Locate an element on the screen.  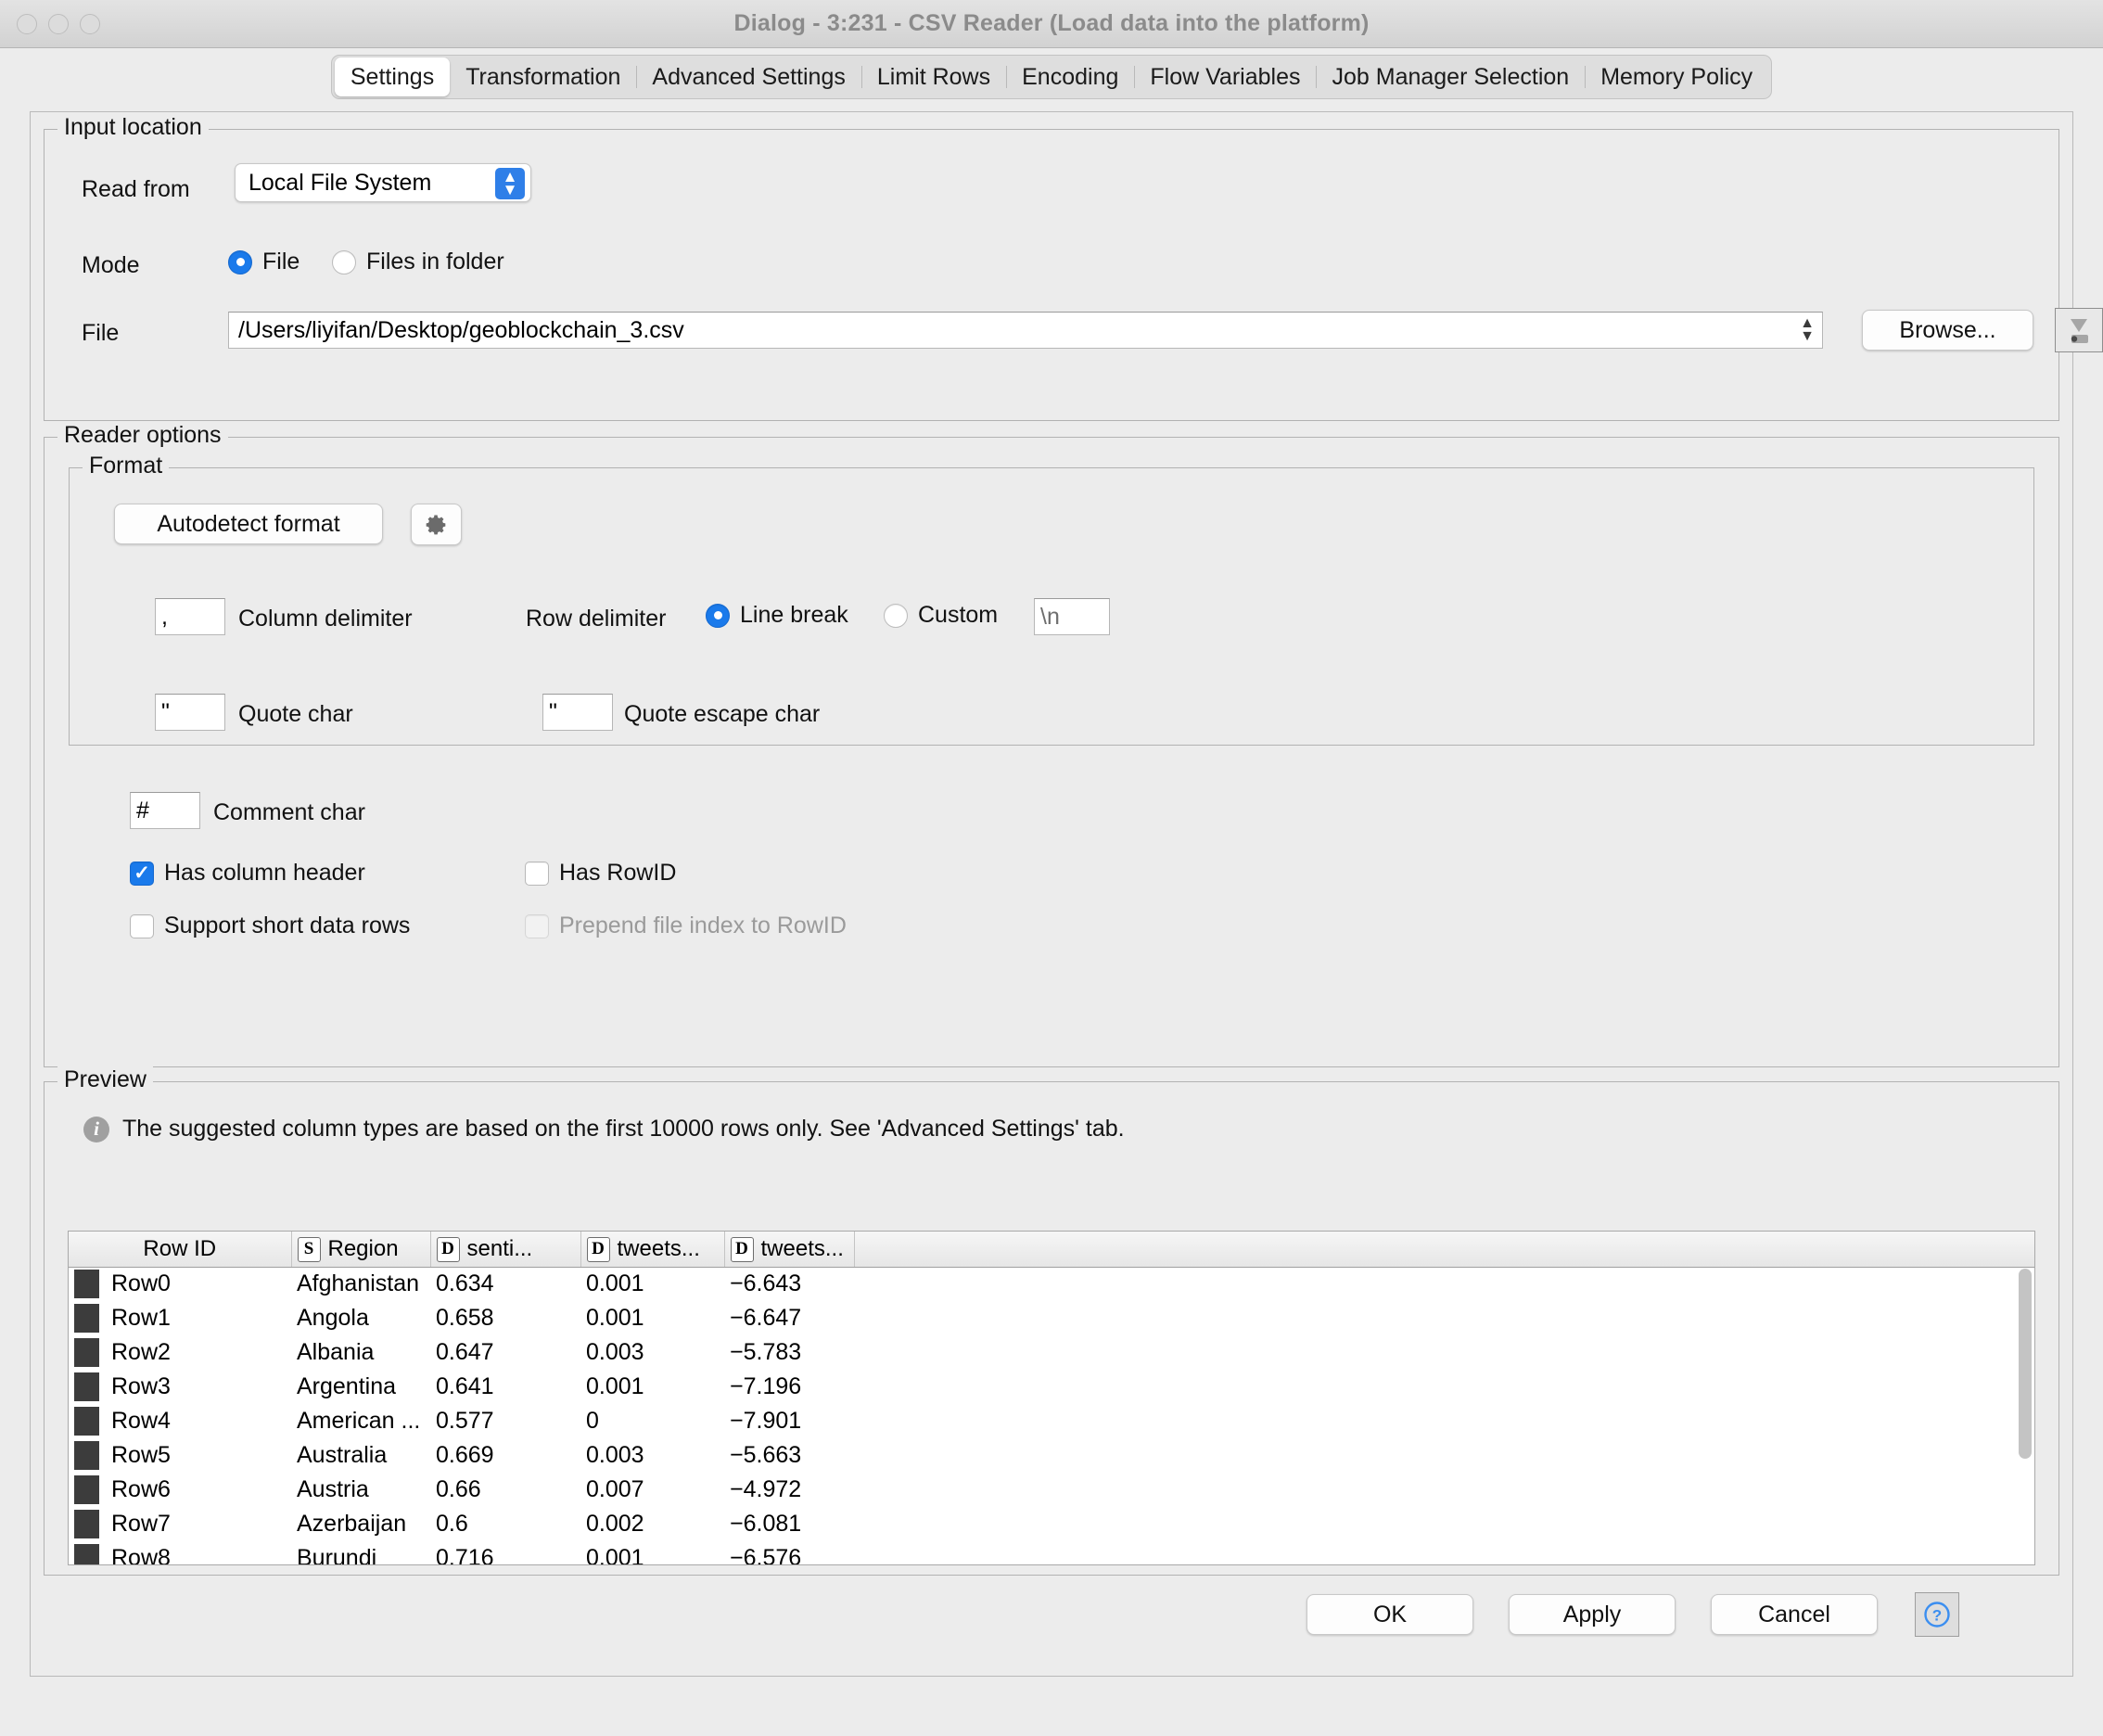
support-short-data-rows-checkbox: Support short data rows is located at coordinates (270, 926).